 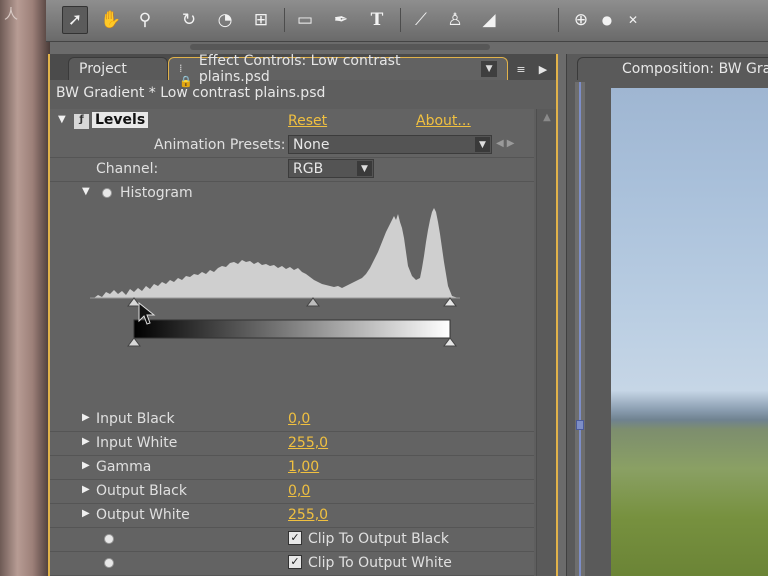 What do you see at coordinates (156, 193) in the screenshot?
I see `histogram-label: Histogram` at bounding box center [156, 193].